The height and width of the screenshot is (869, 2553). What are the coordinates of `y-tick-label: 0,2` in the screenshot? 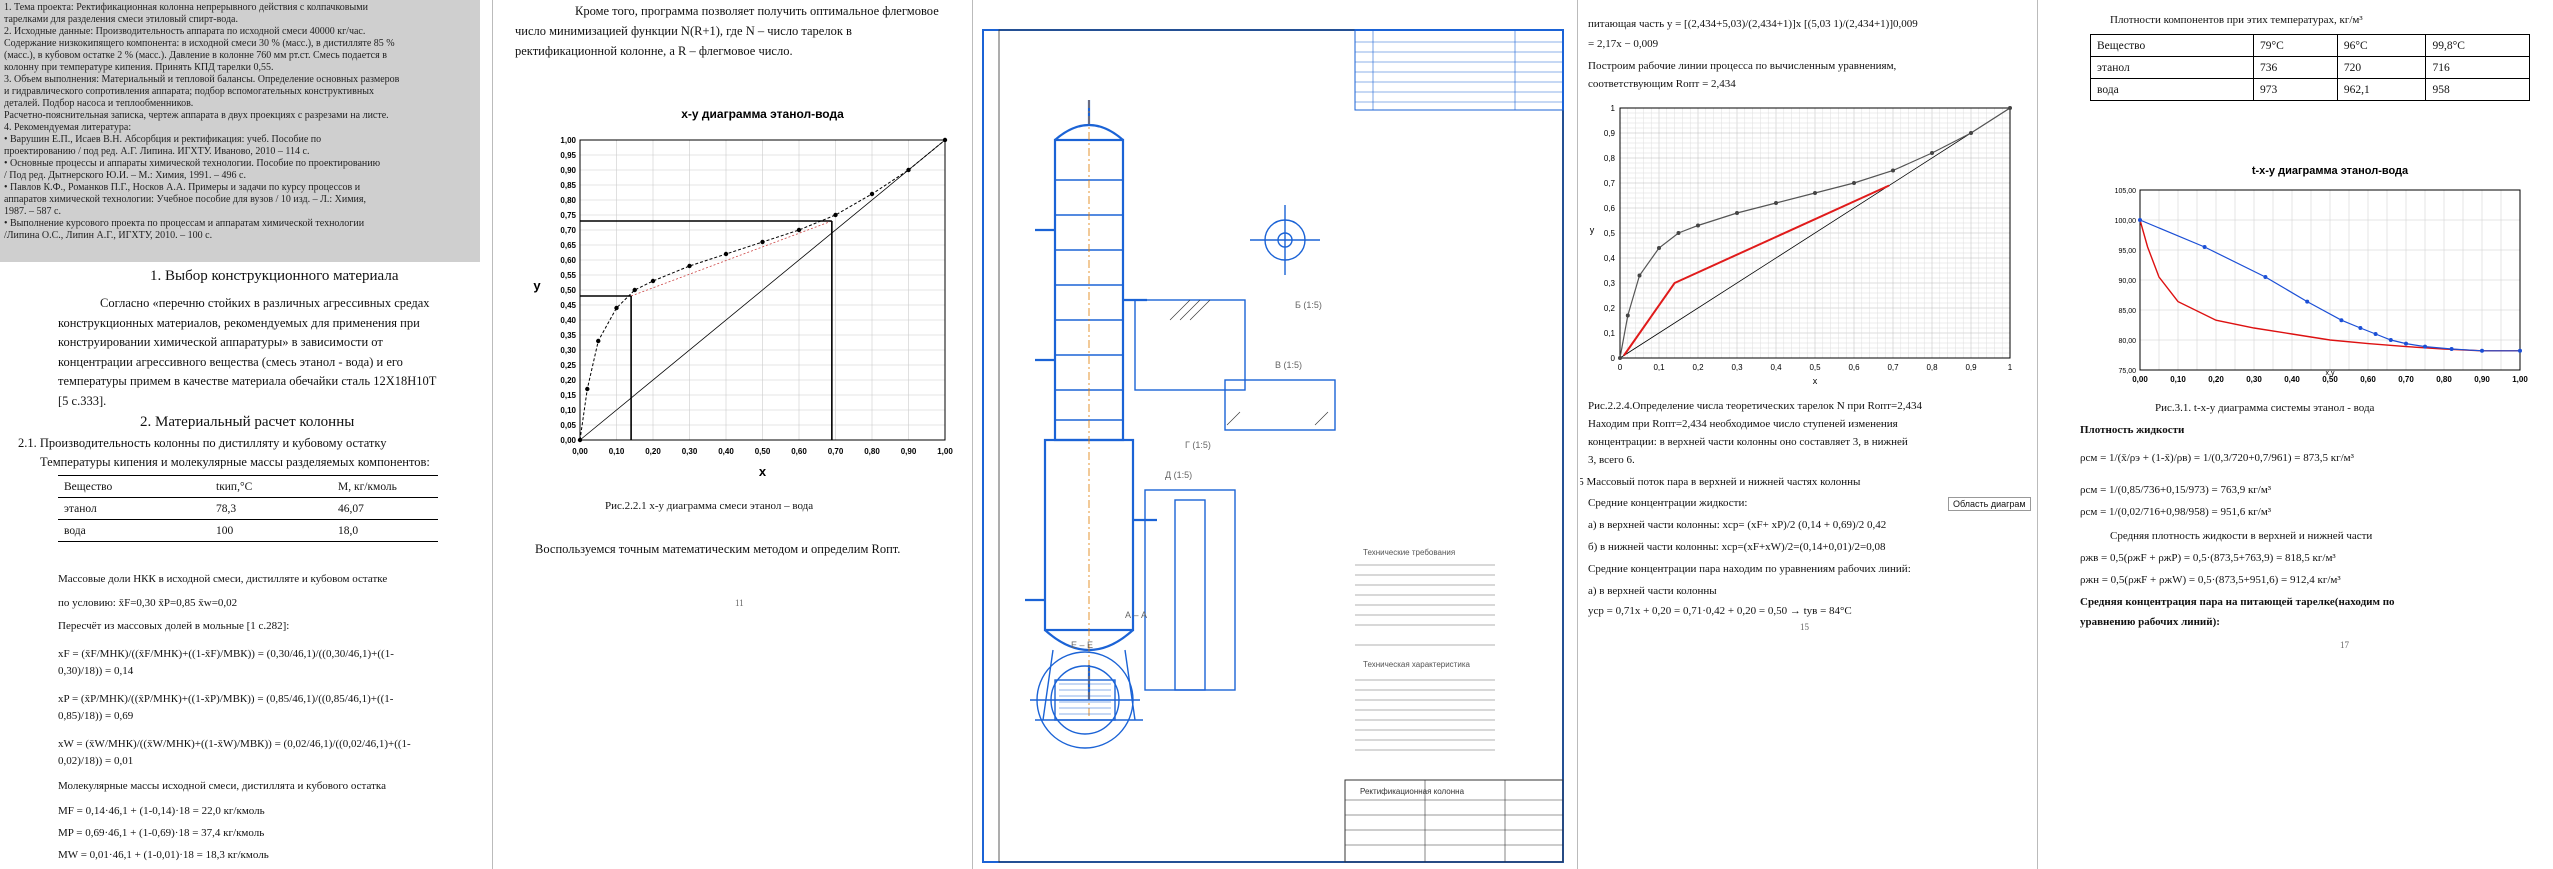 It's located at (1610, 308).